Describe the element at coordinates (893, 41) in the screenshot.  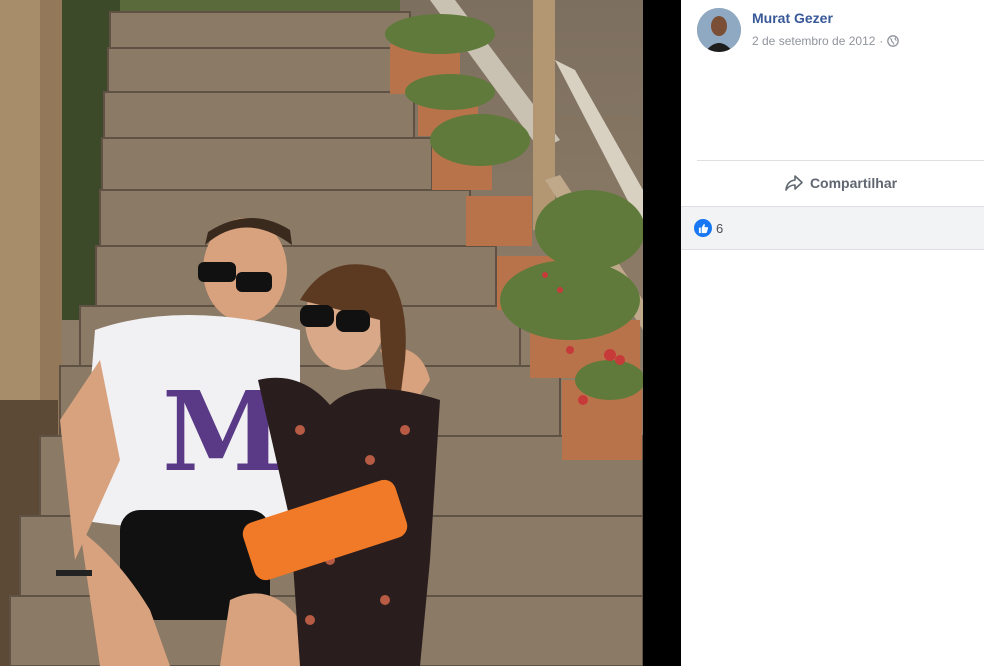
I see `globe-icon` at that location.